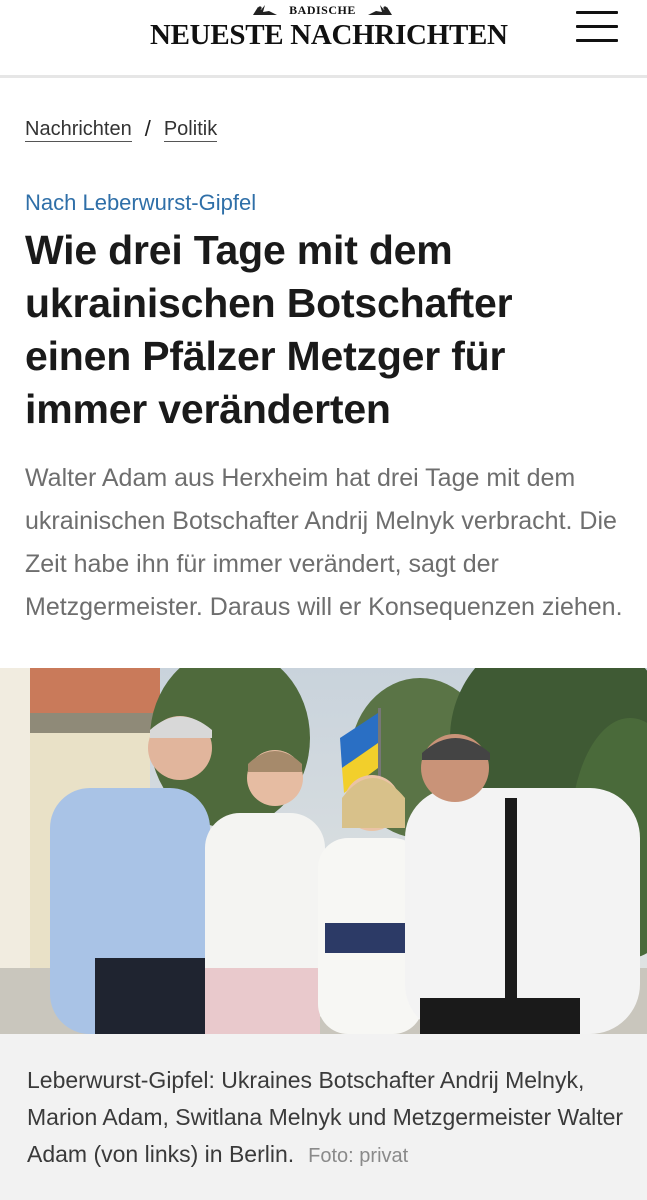  What do you see at coordinates (141, 202) in the screenshot?
I see `article-kicker: Nach Leberwurst-Gipfel` at bounding box center [141, 202].